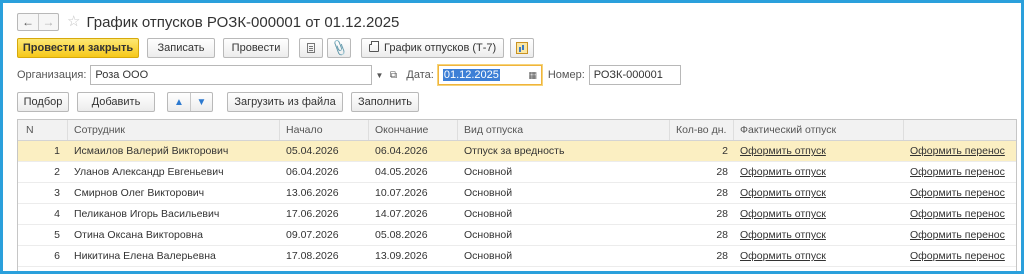 This screenshot has width=1024, height=274. What do you see at coordinates (324, 193) in the screenshot?
I see `start-cell: 13.06.2026` at bounding box center [324, 193].